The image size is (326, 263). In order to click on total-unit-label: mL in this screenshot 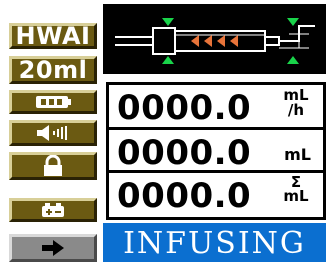, I will do `click(296, 196)`.